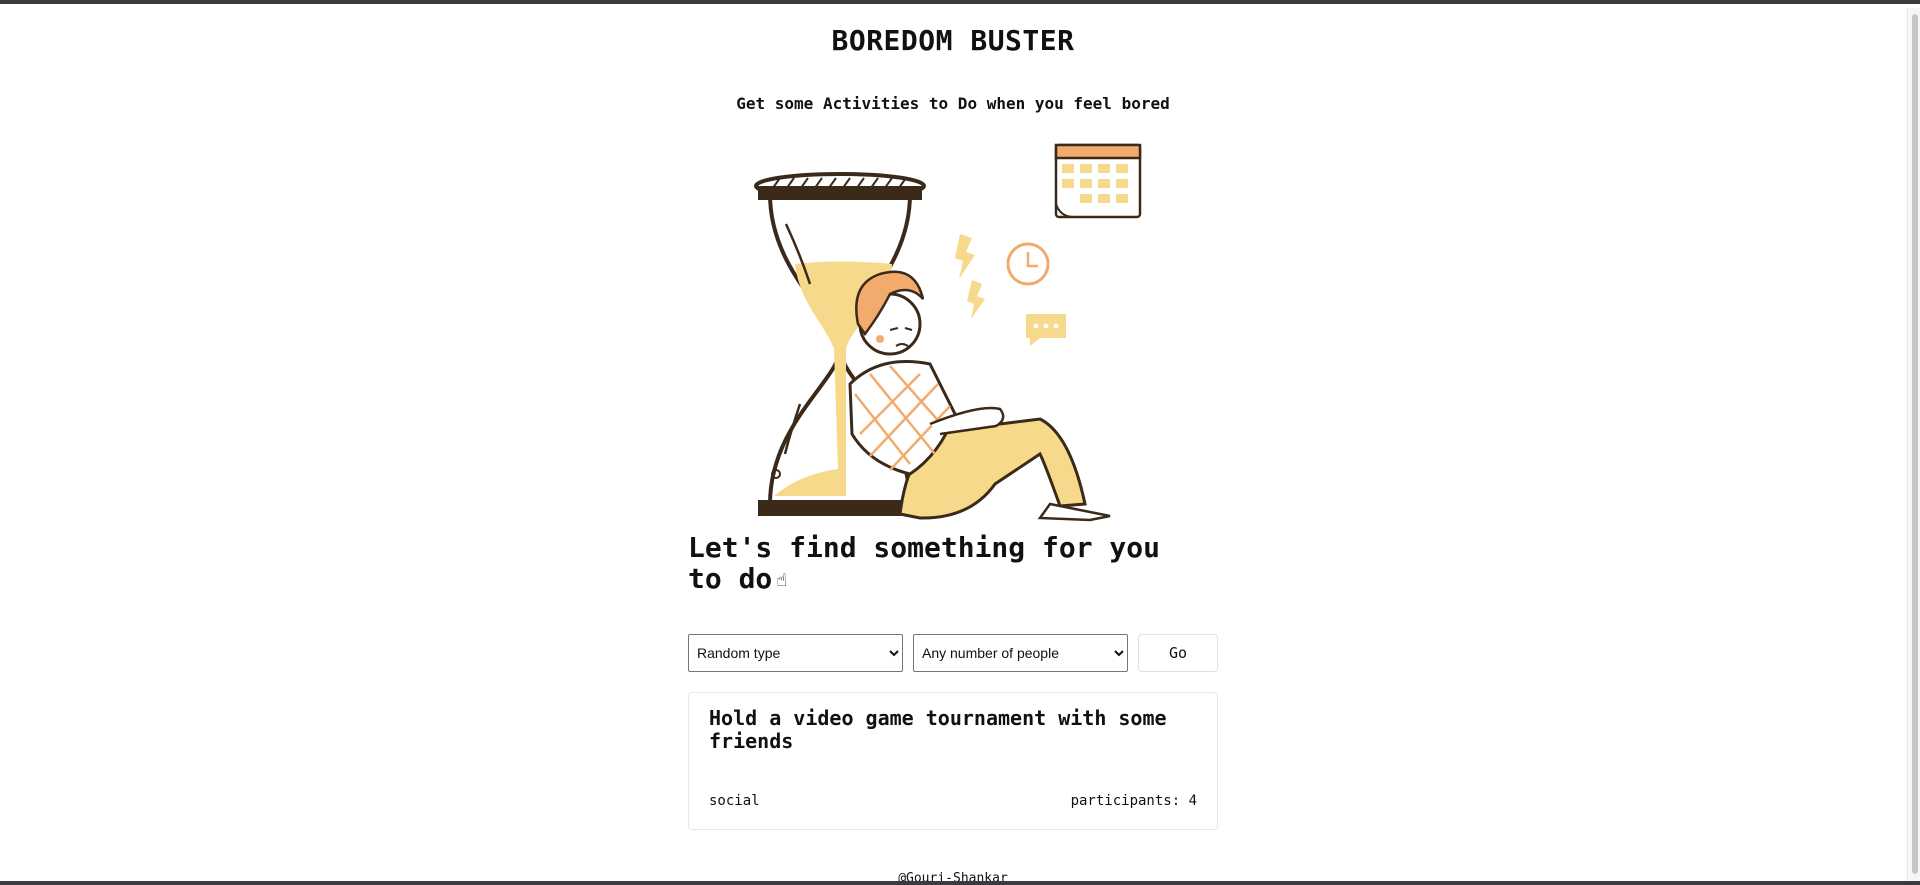 This screenshot has width=1920, height=885. Describe the element at coordinates (1046, 330) in the screenshot. I see `chat-bubble-icon` at that location.